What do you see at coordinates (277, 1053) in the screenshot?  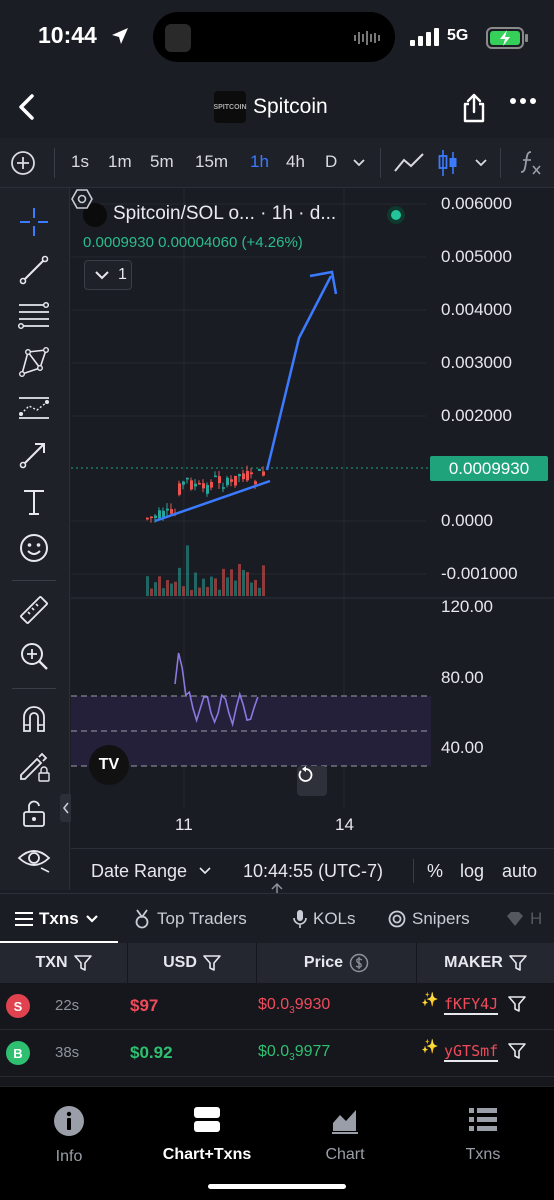 I see `table-row: B 38s $0.92 $0.039977 ✨ yGTSmf` at bounding box center [277, 1053].